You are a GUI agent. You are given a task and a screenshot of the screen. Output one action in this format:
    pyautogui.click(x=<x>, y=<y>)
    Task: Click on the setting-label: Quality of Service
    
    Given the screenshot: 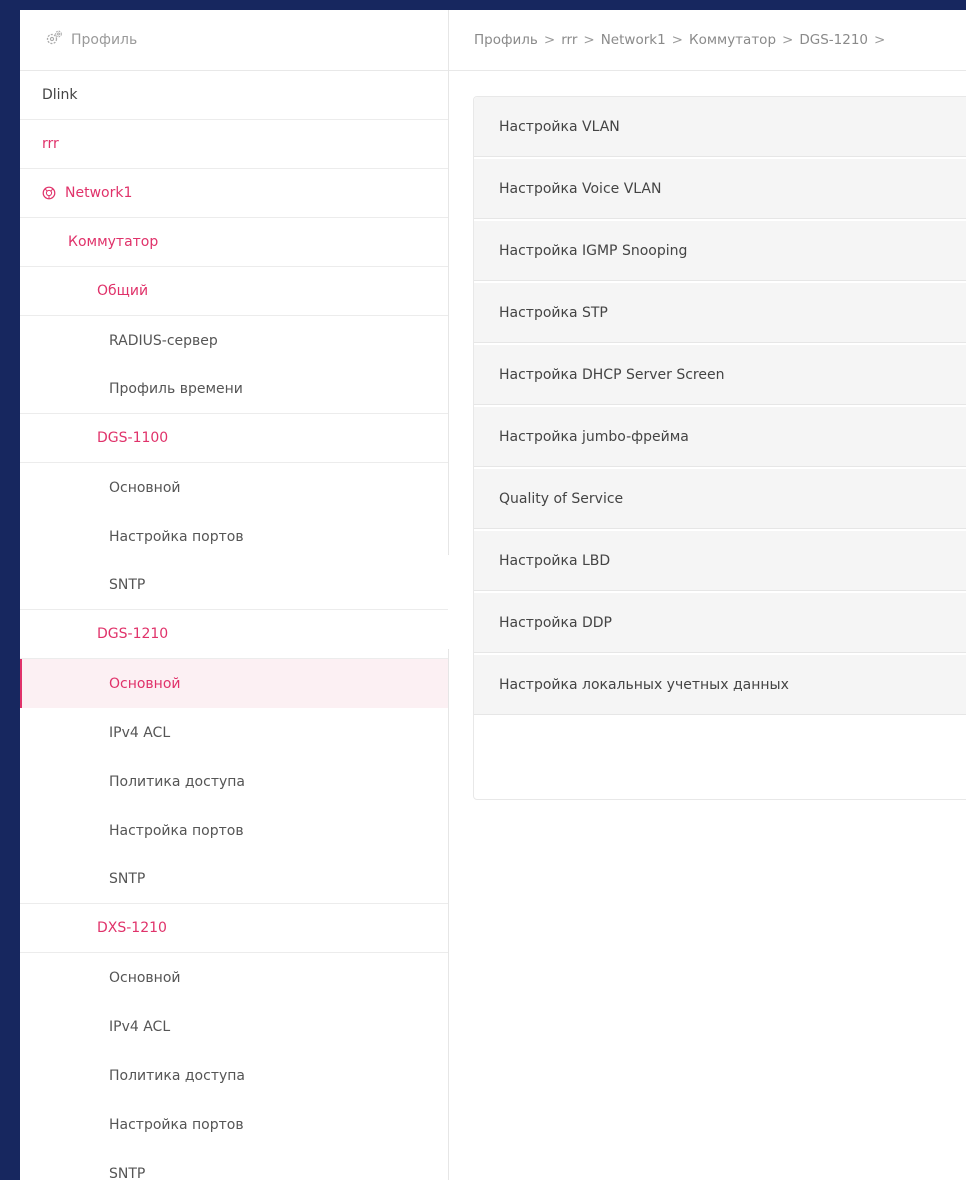 What is the action you would take?
    pyautogui.click(x=561, y=498)
    